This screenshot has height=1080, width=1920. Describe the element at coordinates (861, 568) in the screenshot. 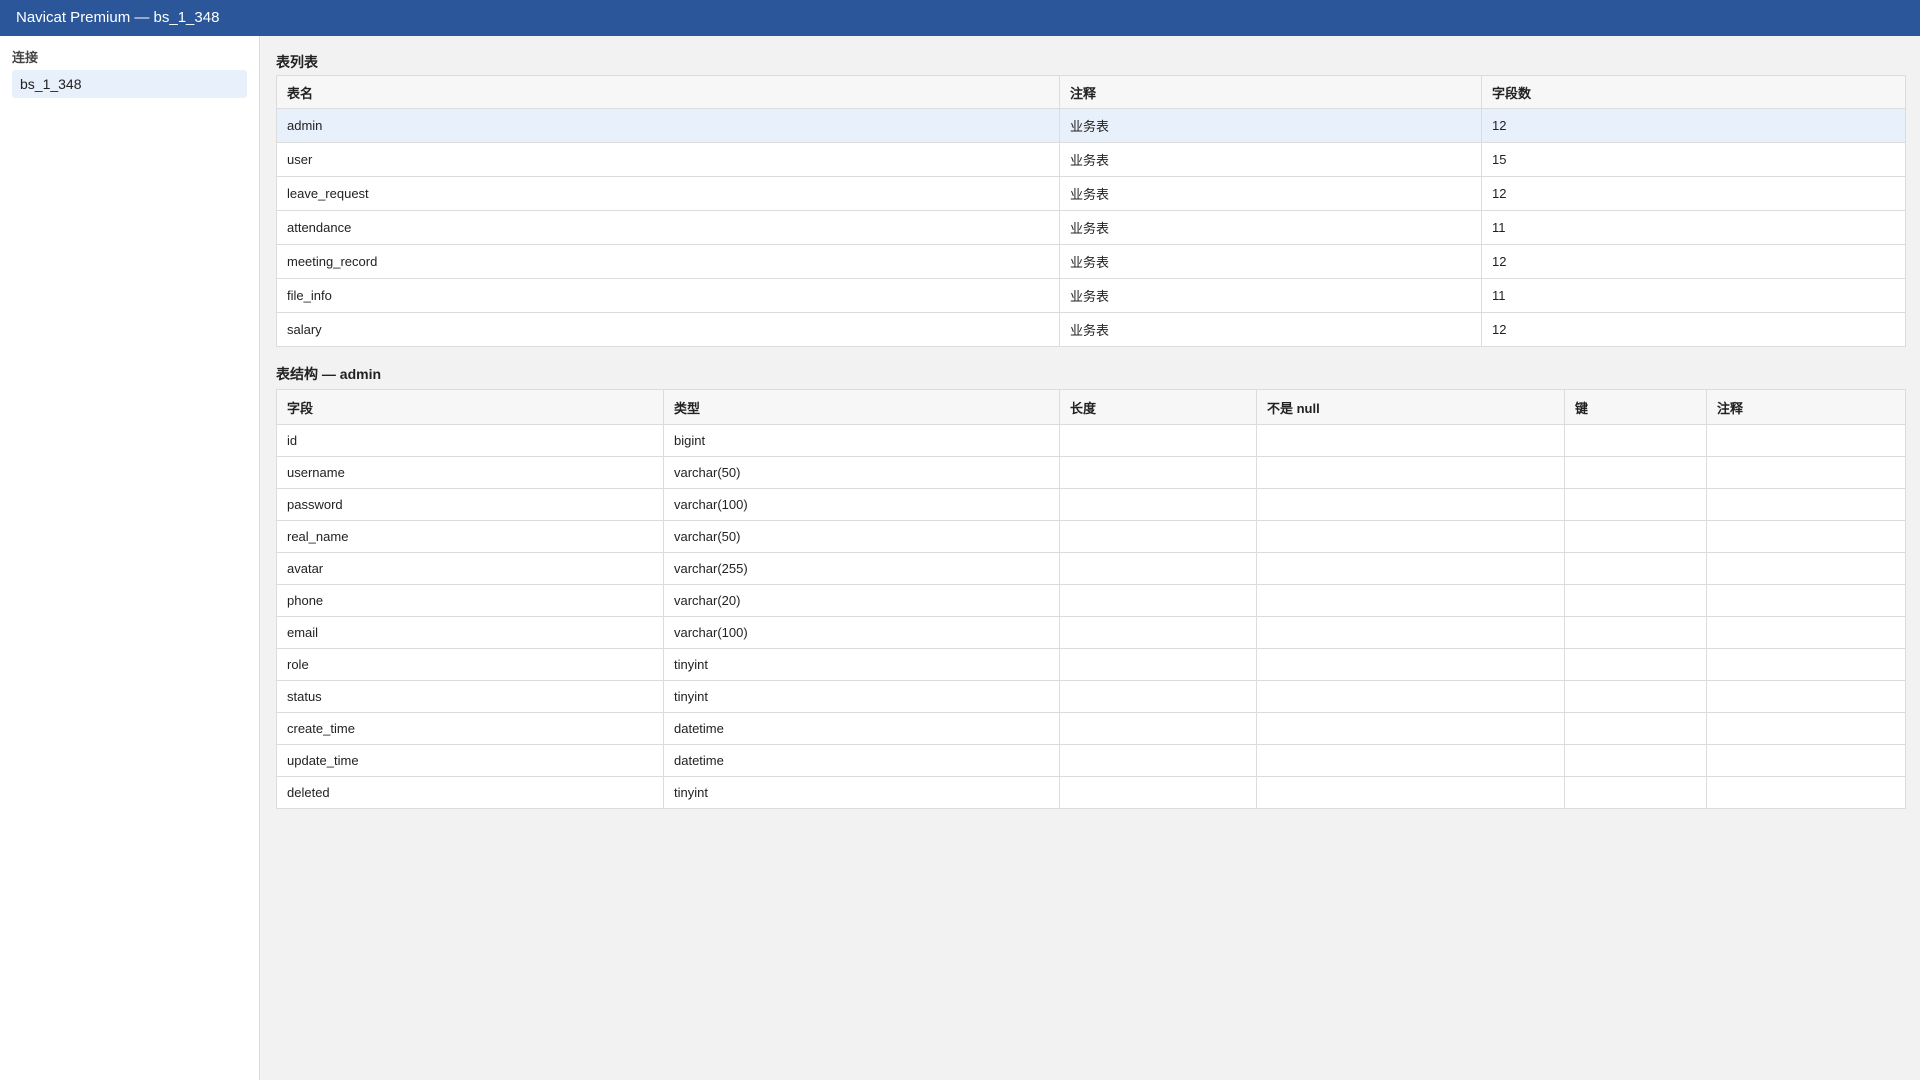

I see `field-type-cell: varchar(255)` at that location.